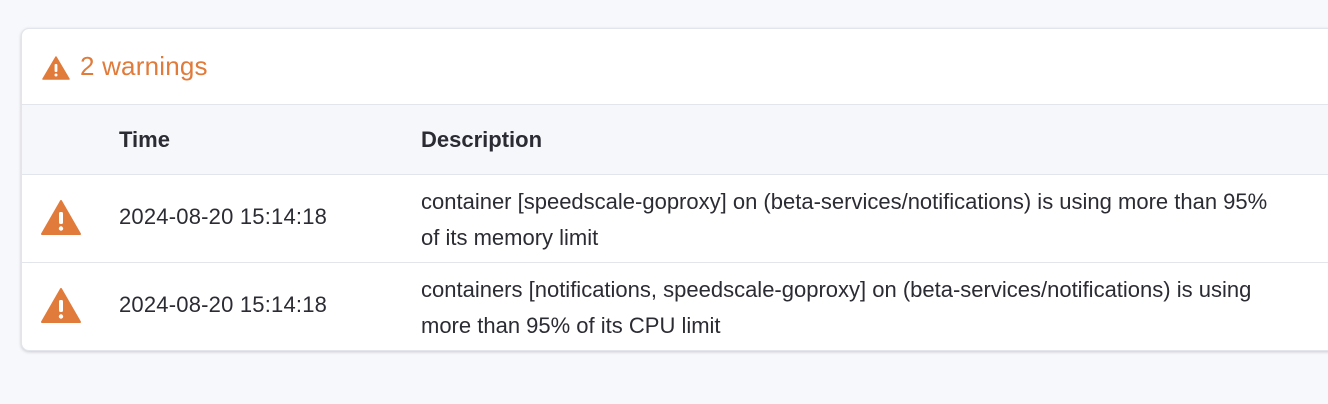 This screenshot has height=404, width=1328. I want to click on column-header-description: Description, so click(481, 140).